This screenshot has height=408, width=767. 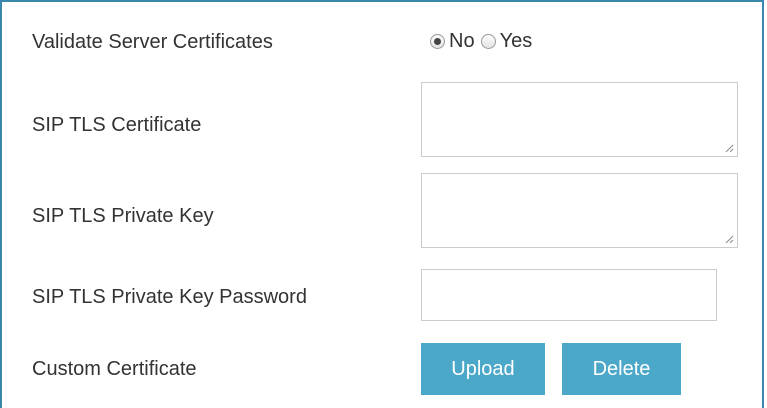 I want to click on sip-tls-certificate-textarea, so click(x=579, y=119).